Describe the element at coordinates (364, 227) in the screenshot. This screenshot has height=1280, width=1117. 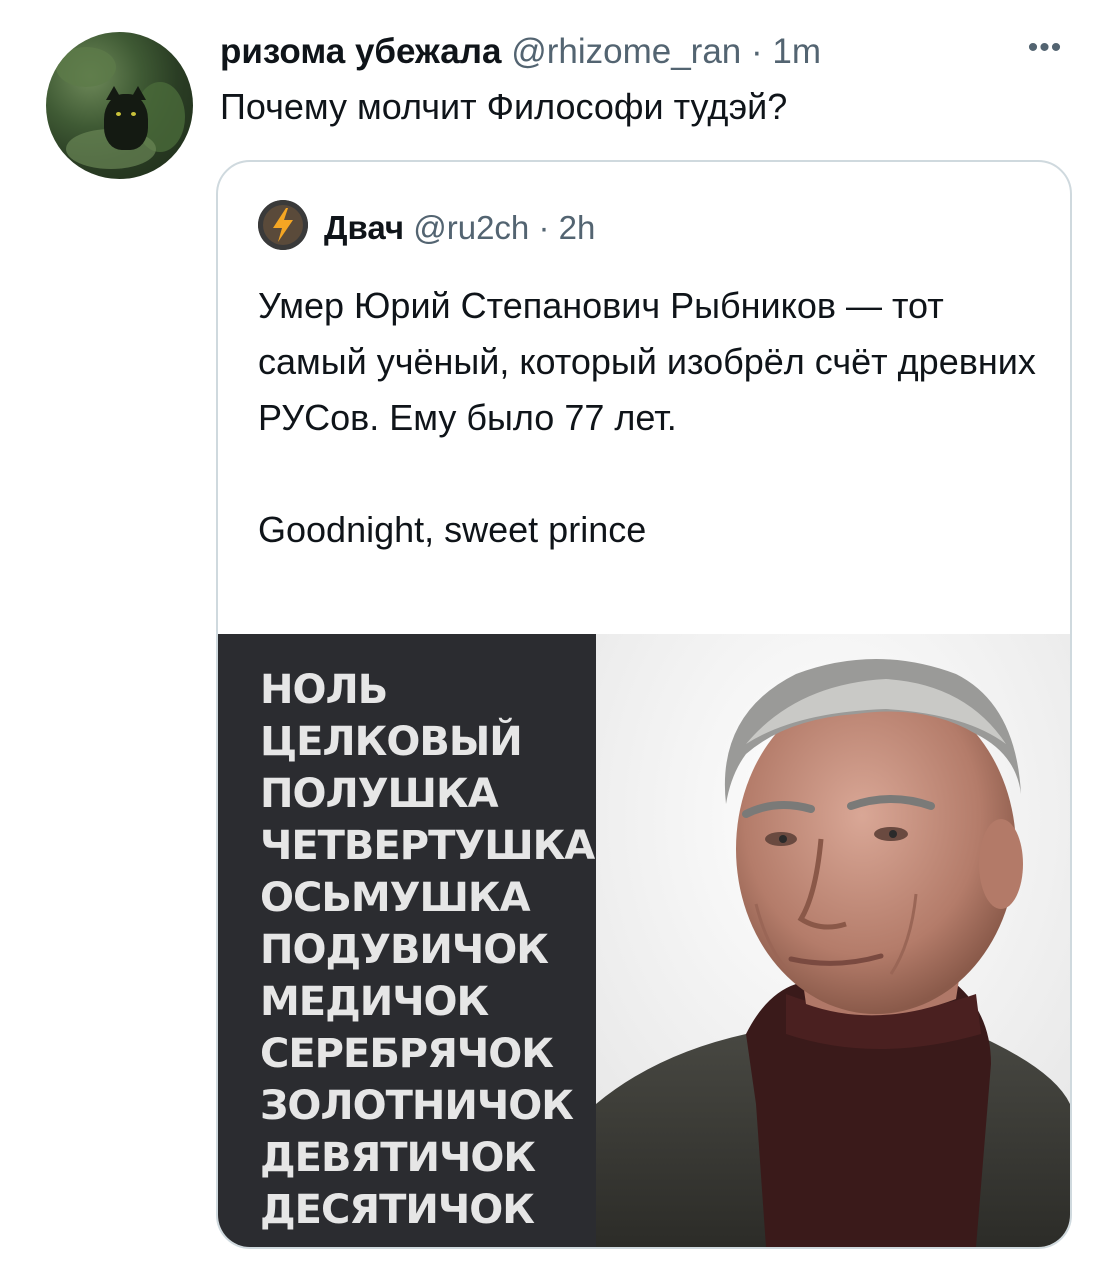
I see `quoted-author-name: Двач` at that location.